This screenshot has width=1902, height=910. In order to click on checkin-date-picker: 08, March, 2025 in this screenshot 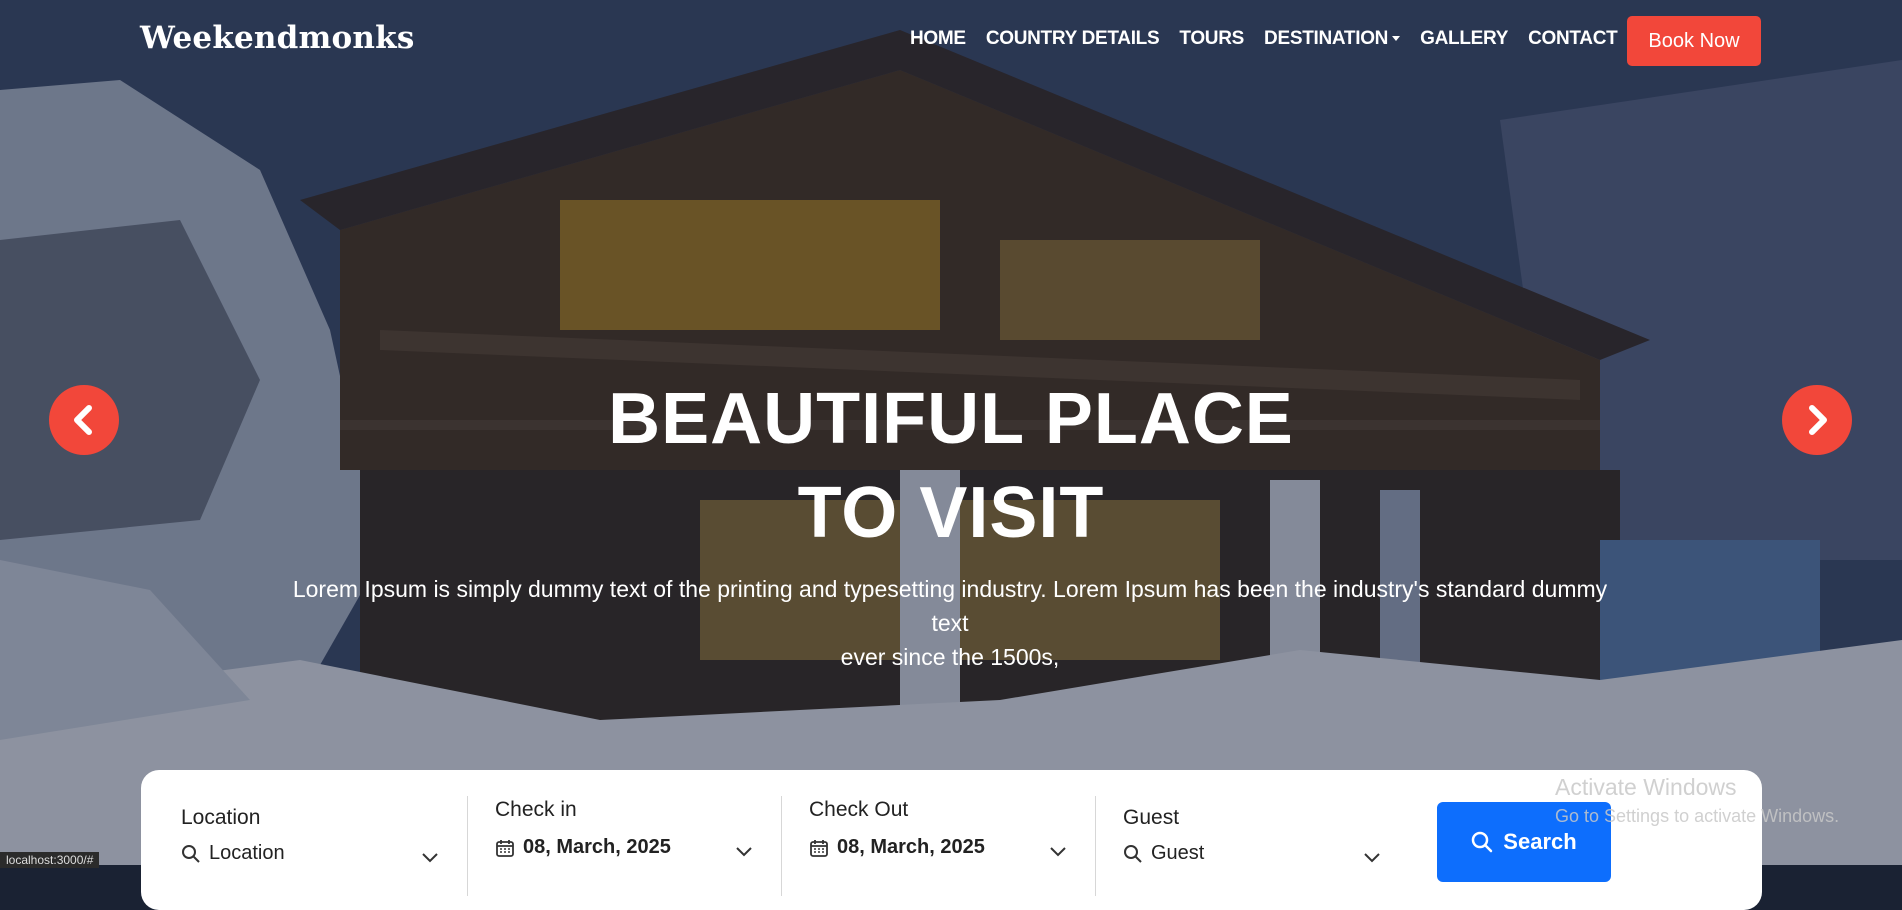, I will do `click(583, 847)`.